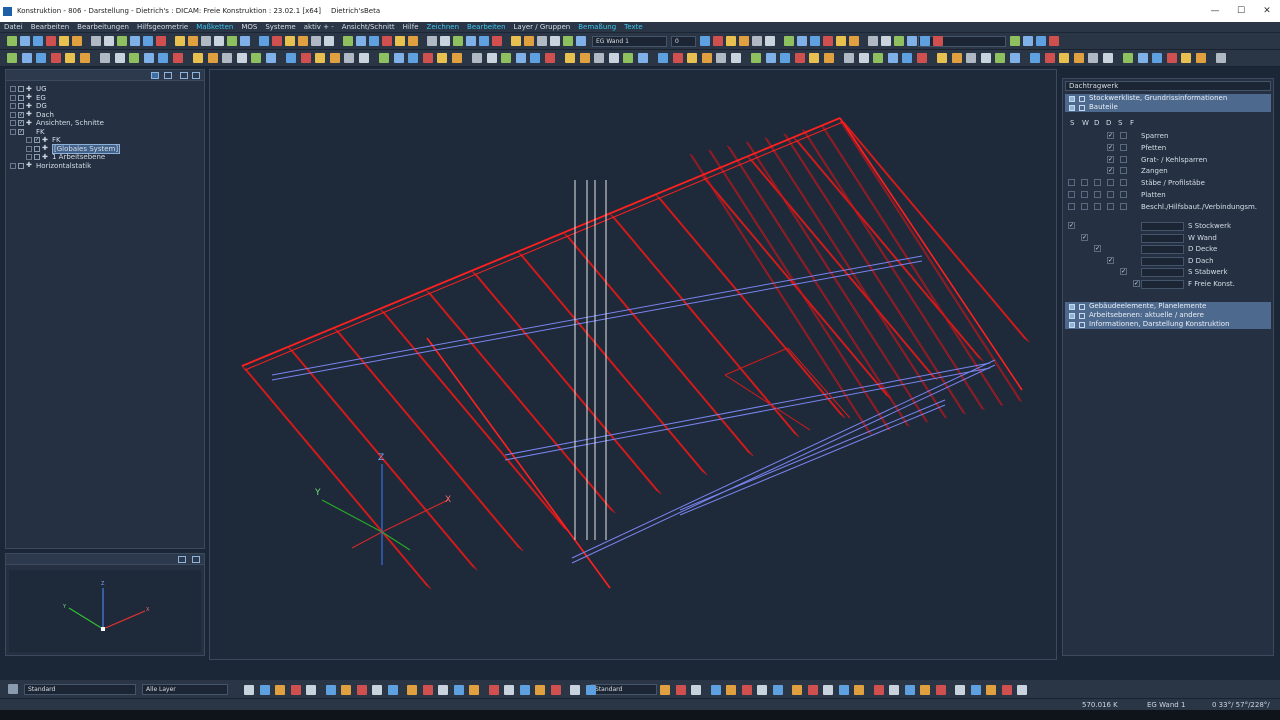  What do you see at coordinates (542, 27) in the screenshot?
I see `menu-item-12: Layer / Gruppen` at bounding box center [542, 27].